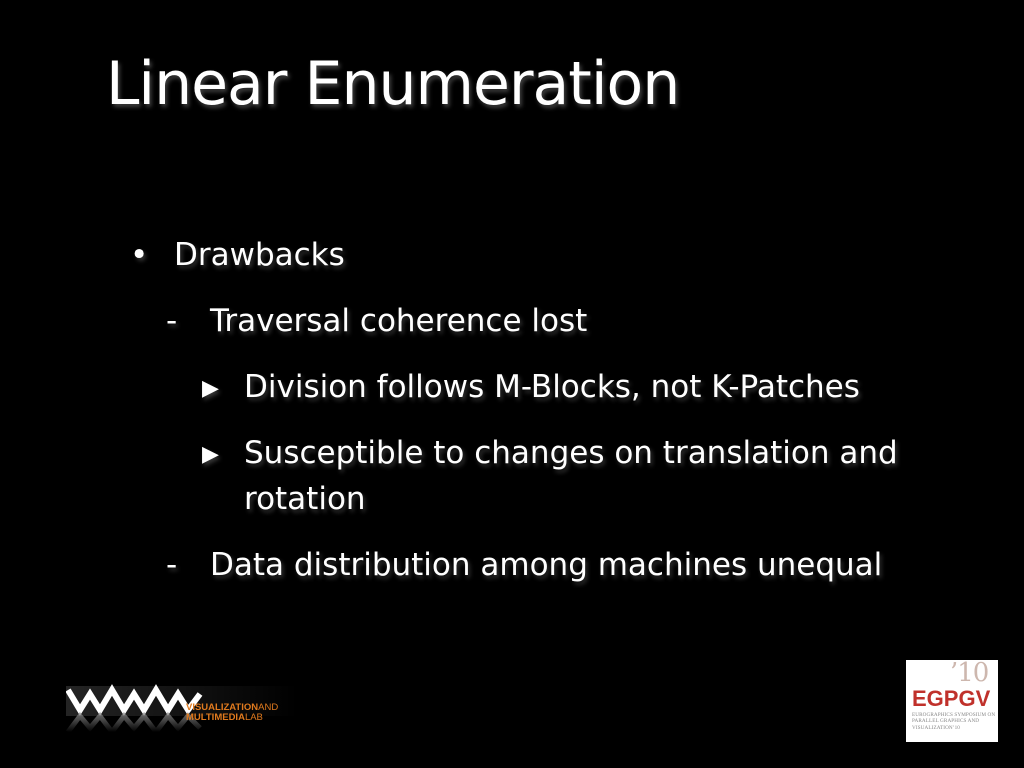 The image size is (1024, 768). What do you see at coordinates (253, 717) in the screenshot?
I see `vml-line2-thin: LAB` at bounding box center [253, 717].